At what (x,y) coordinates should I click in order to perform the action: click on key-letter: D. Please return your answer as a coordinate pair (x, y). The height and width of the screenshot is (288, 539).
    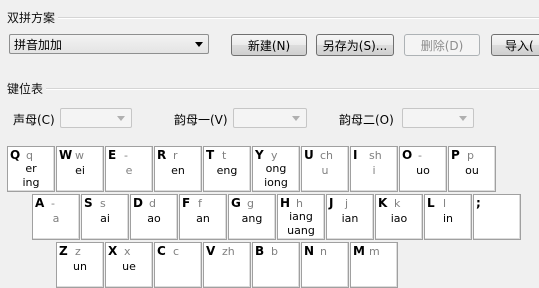
    Looking at the image, I should click on (138, 203).